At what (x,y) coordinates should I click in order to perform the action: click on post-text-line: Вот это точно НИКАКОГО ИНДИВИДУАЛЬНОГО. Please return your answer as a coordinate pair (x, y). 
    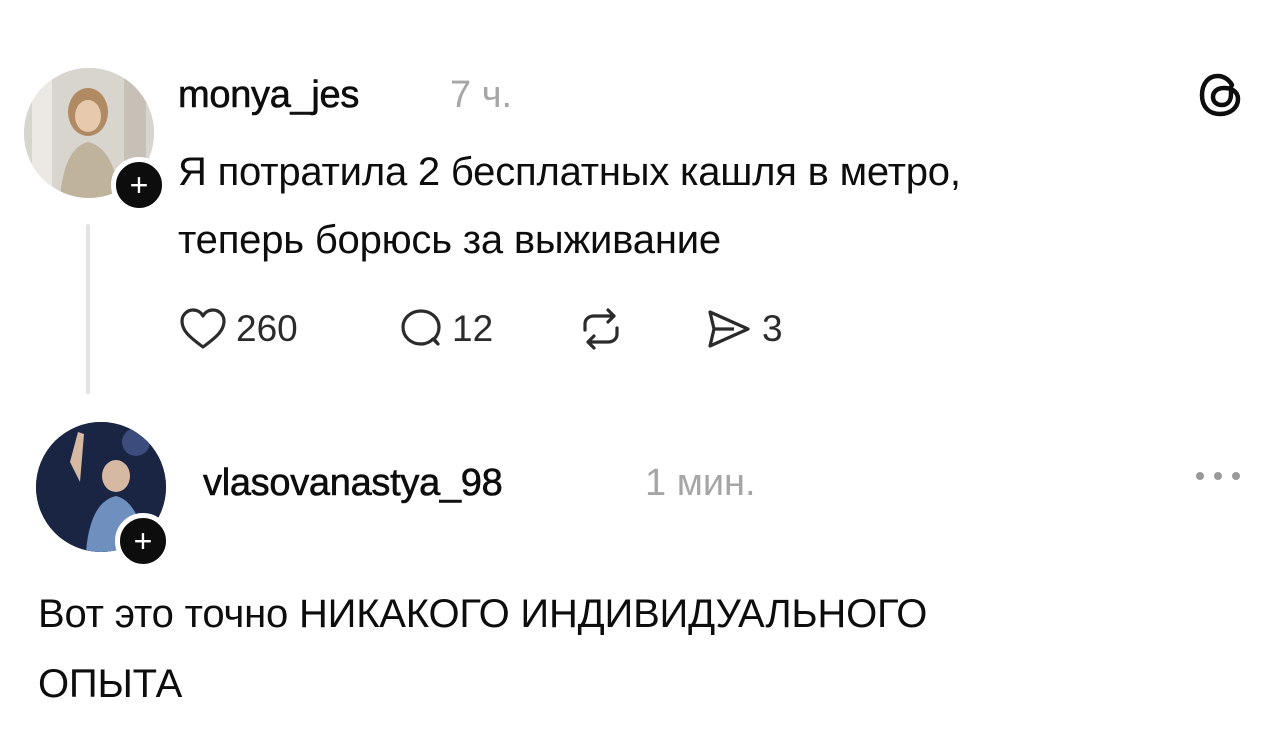
    Looking at the image, I should click on (483, 614).